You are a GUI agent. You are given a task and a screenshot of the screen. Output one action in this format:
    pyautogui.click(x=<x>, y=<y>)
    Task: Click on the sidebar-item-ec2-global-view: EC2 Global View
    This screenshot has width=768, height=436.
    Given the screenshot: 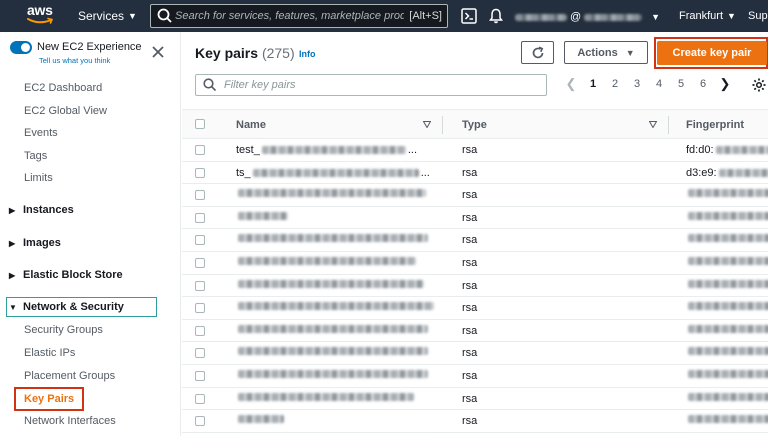 What is the action you would take?
    pyautogui.click(x=65, y=111)
    